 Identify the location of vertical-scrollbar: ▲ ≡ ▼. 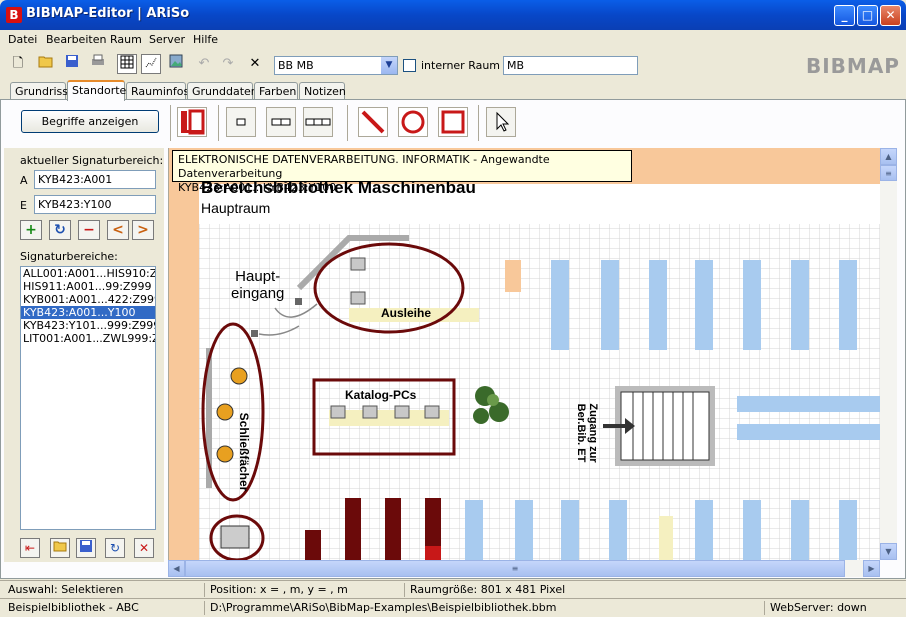
(888, 354).